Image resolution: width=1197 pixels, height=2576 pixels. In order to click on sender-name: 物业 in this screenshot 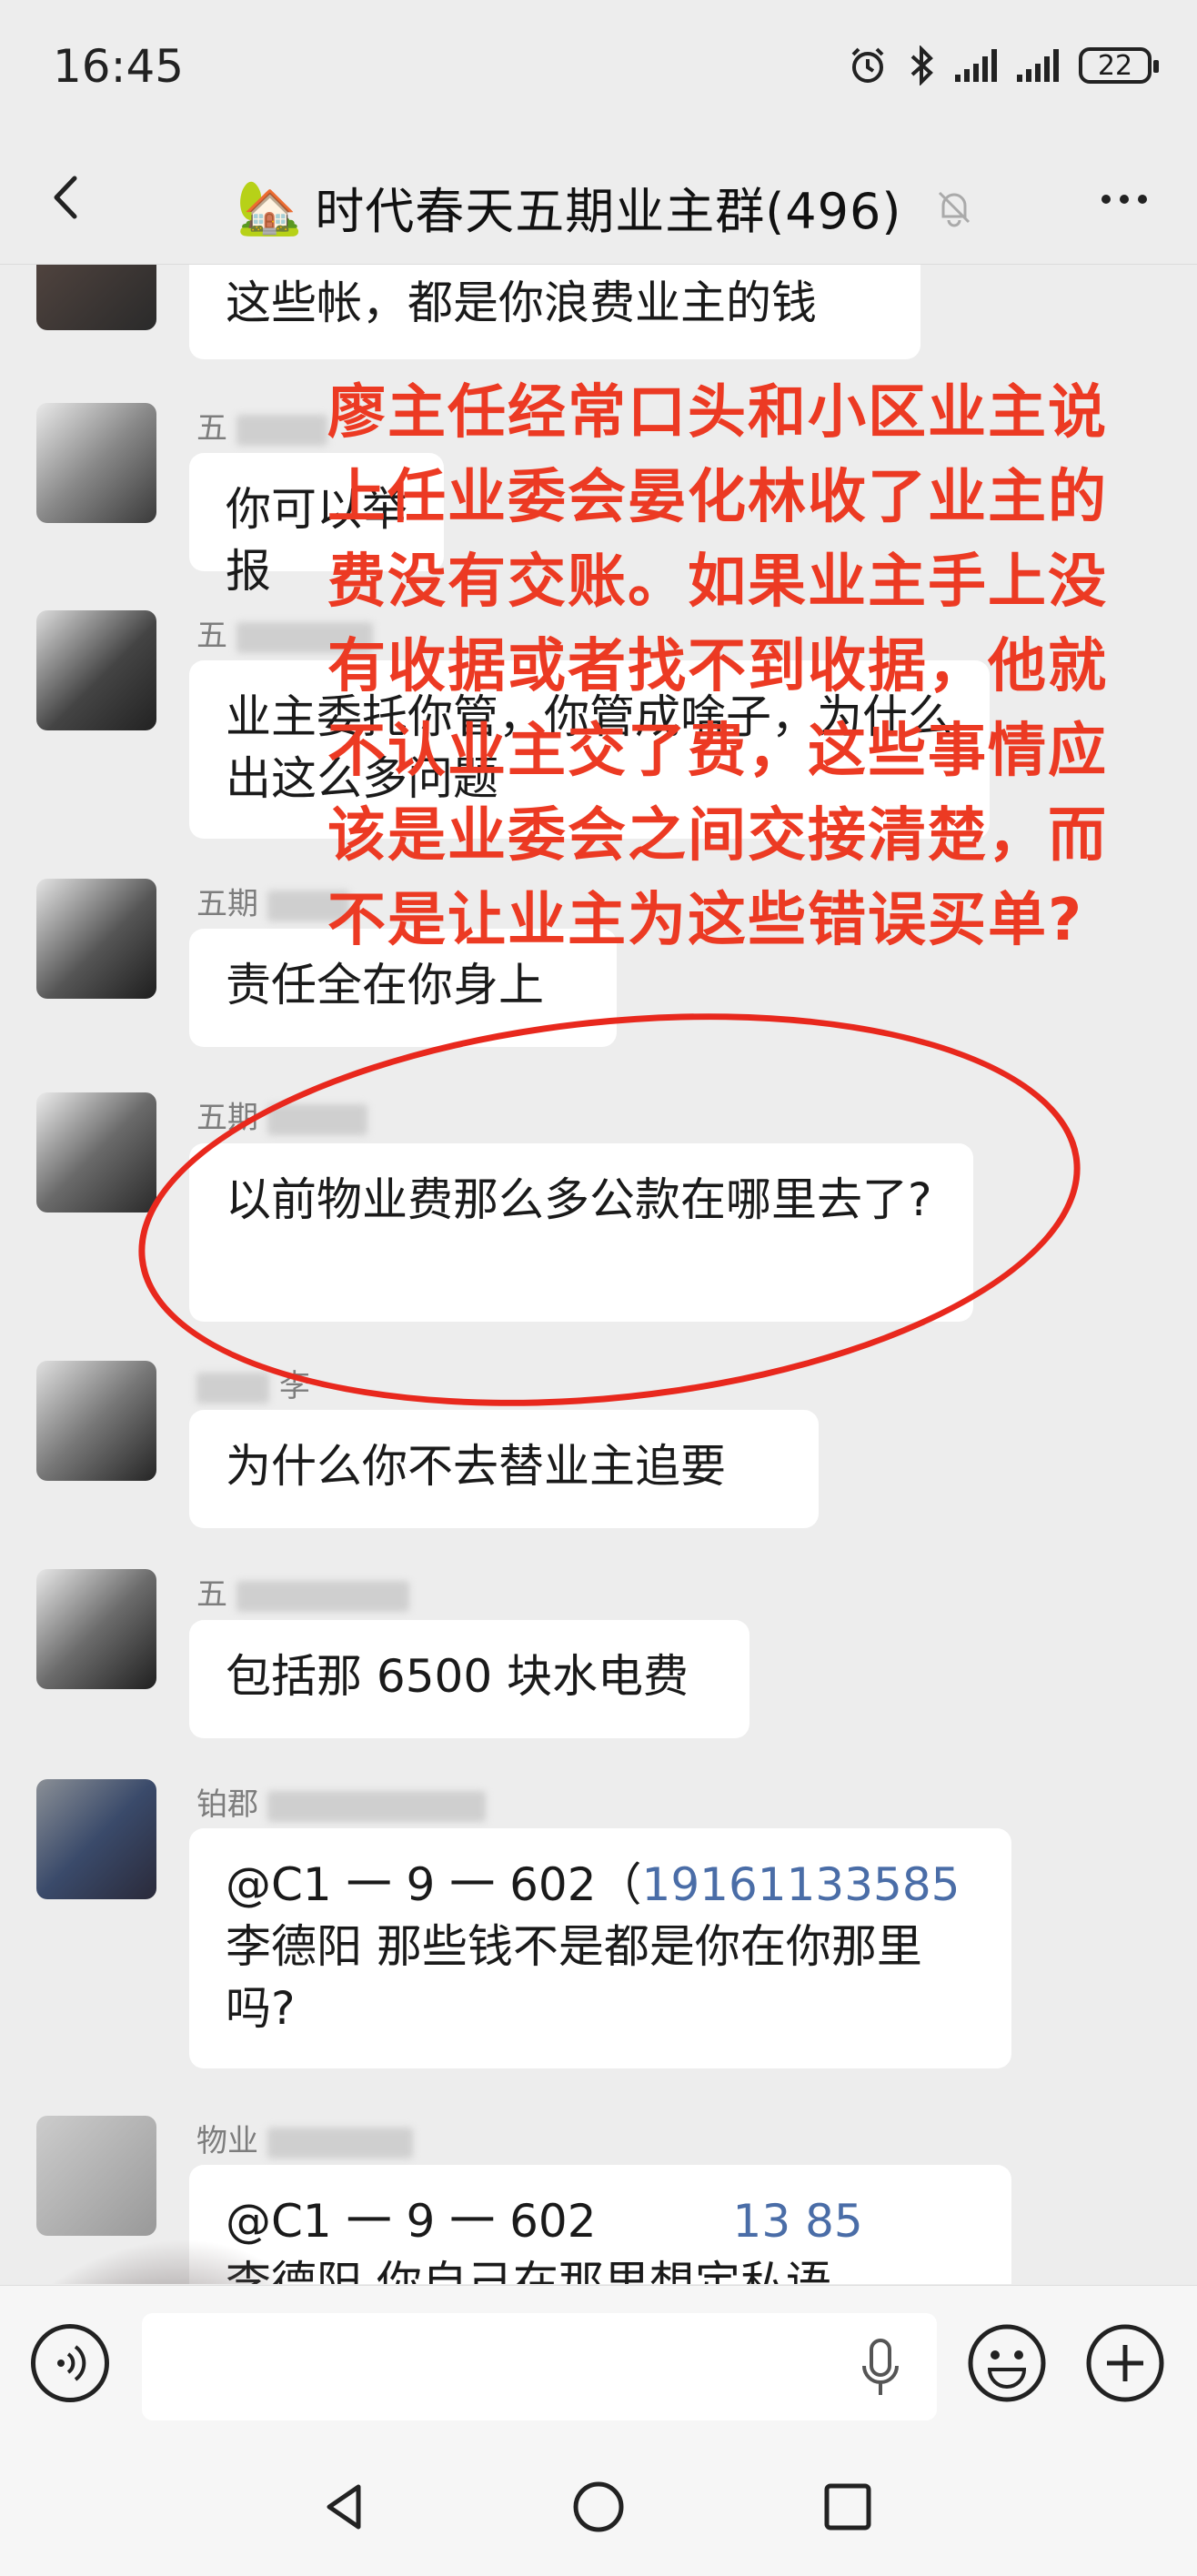, I will do `click(304, 2138)`.